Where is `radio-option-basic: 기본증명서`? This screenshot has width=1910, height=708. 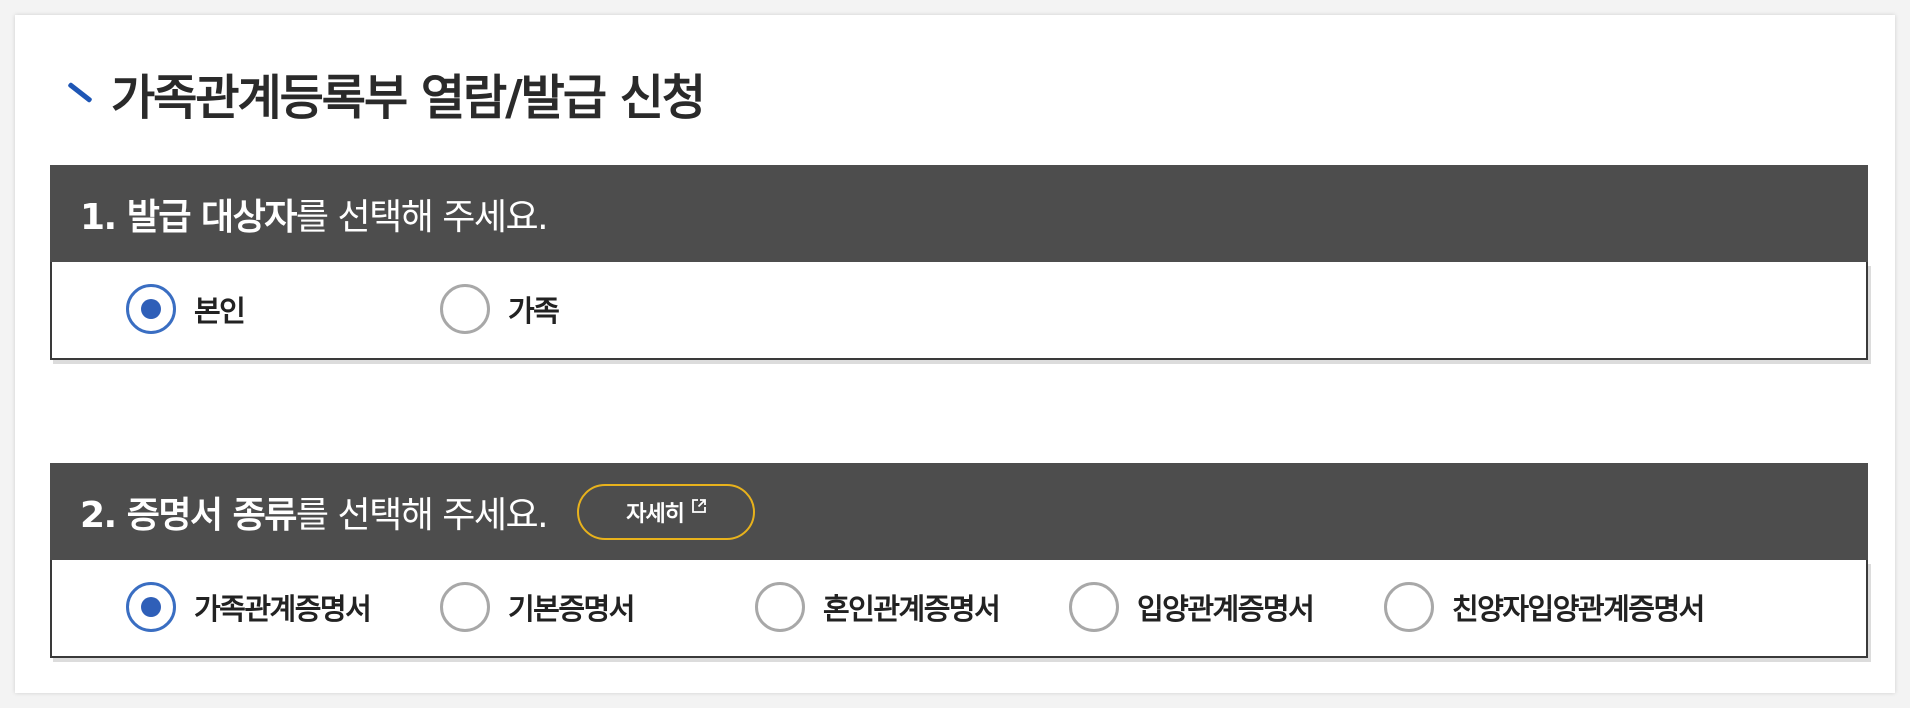 radio-option-basic: 기본증명서 is located at coordinates (537, 607).